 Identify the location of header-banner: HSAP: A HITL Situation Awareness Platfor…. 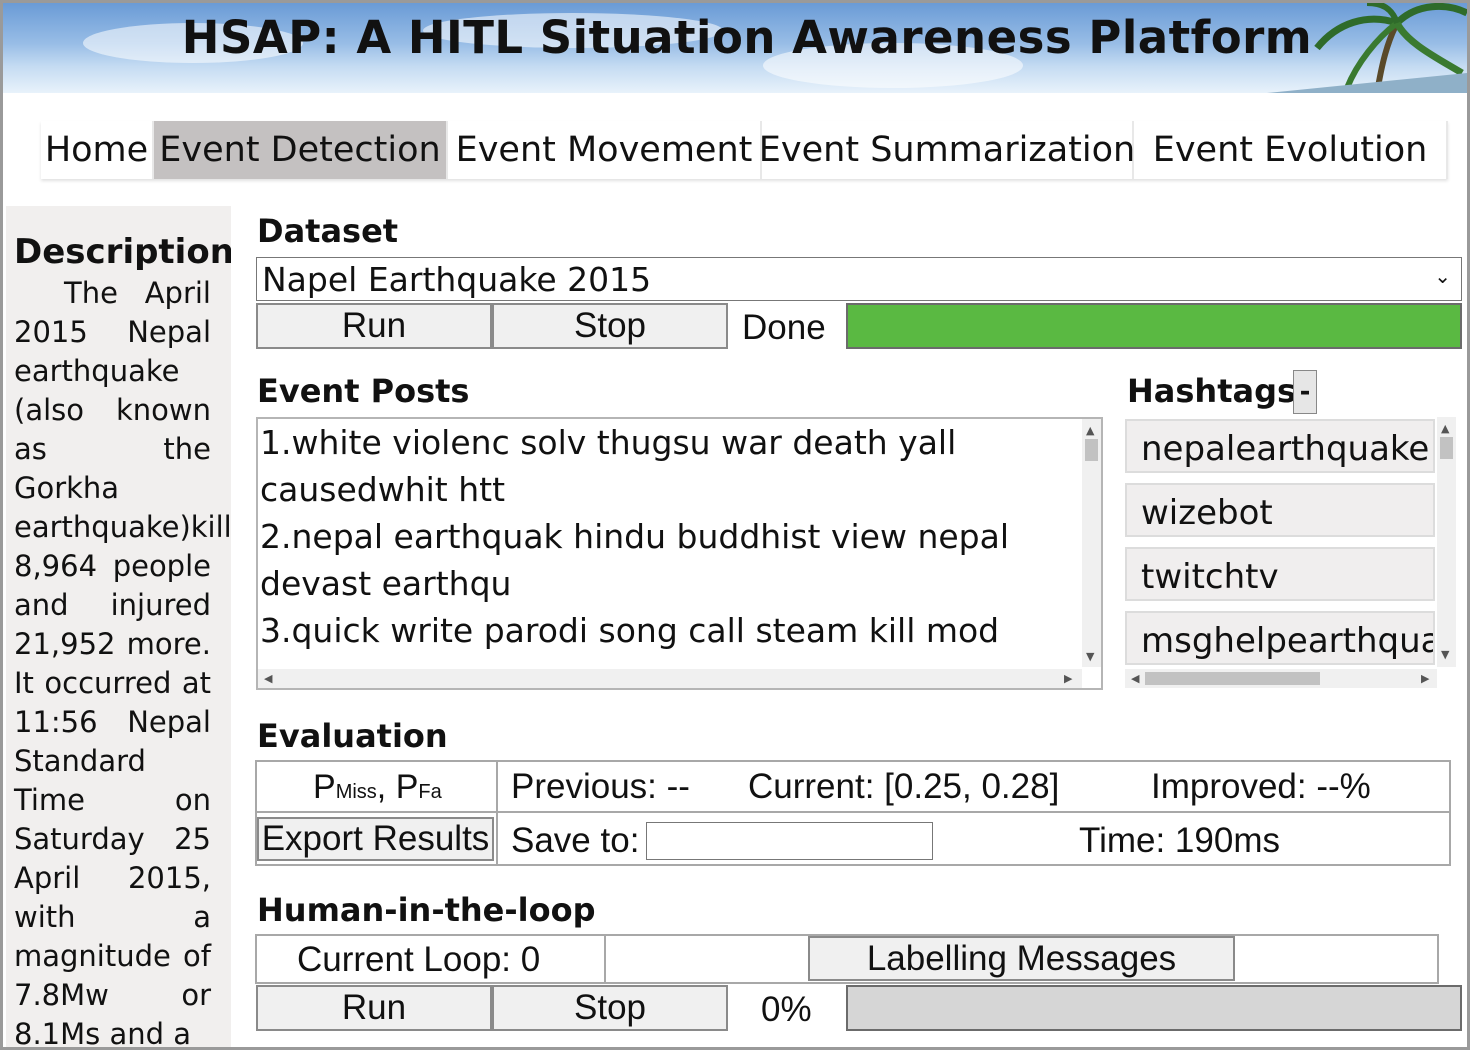
(735, 48).